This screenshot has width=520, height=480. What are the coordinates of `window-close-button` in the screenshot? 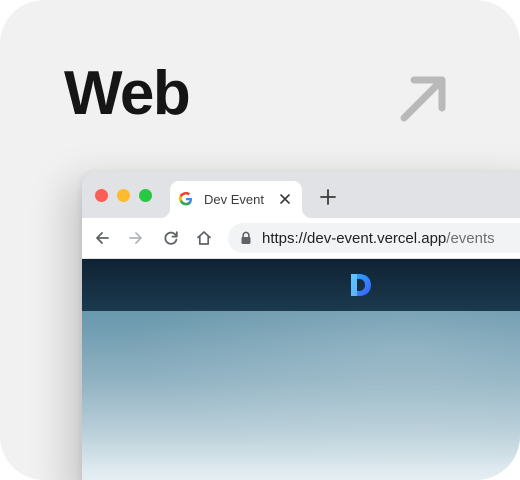 It's located at (101, 195).